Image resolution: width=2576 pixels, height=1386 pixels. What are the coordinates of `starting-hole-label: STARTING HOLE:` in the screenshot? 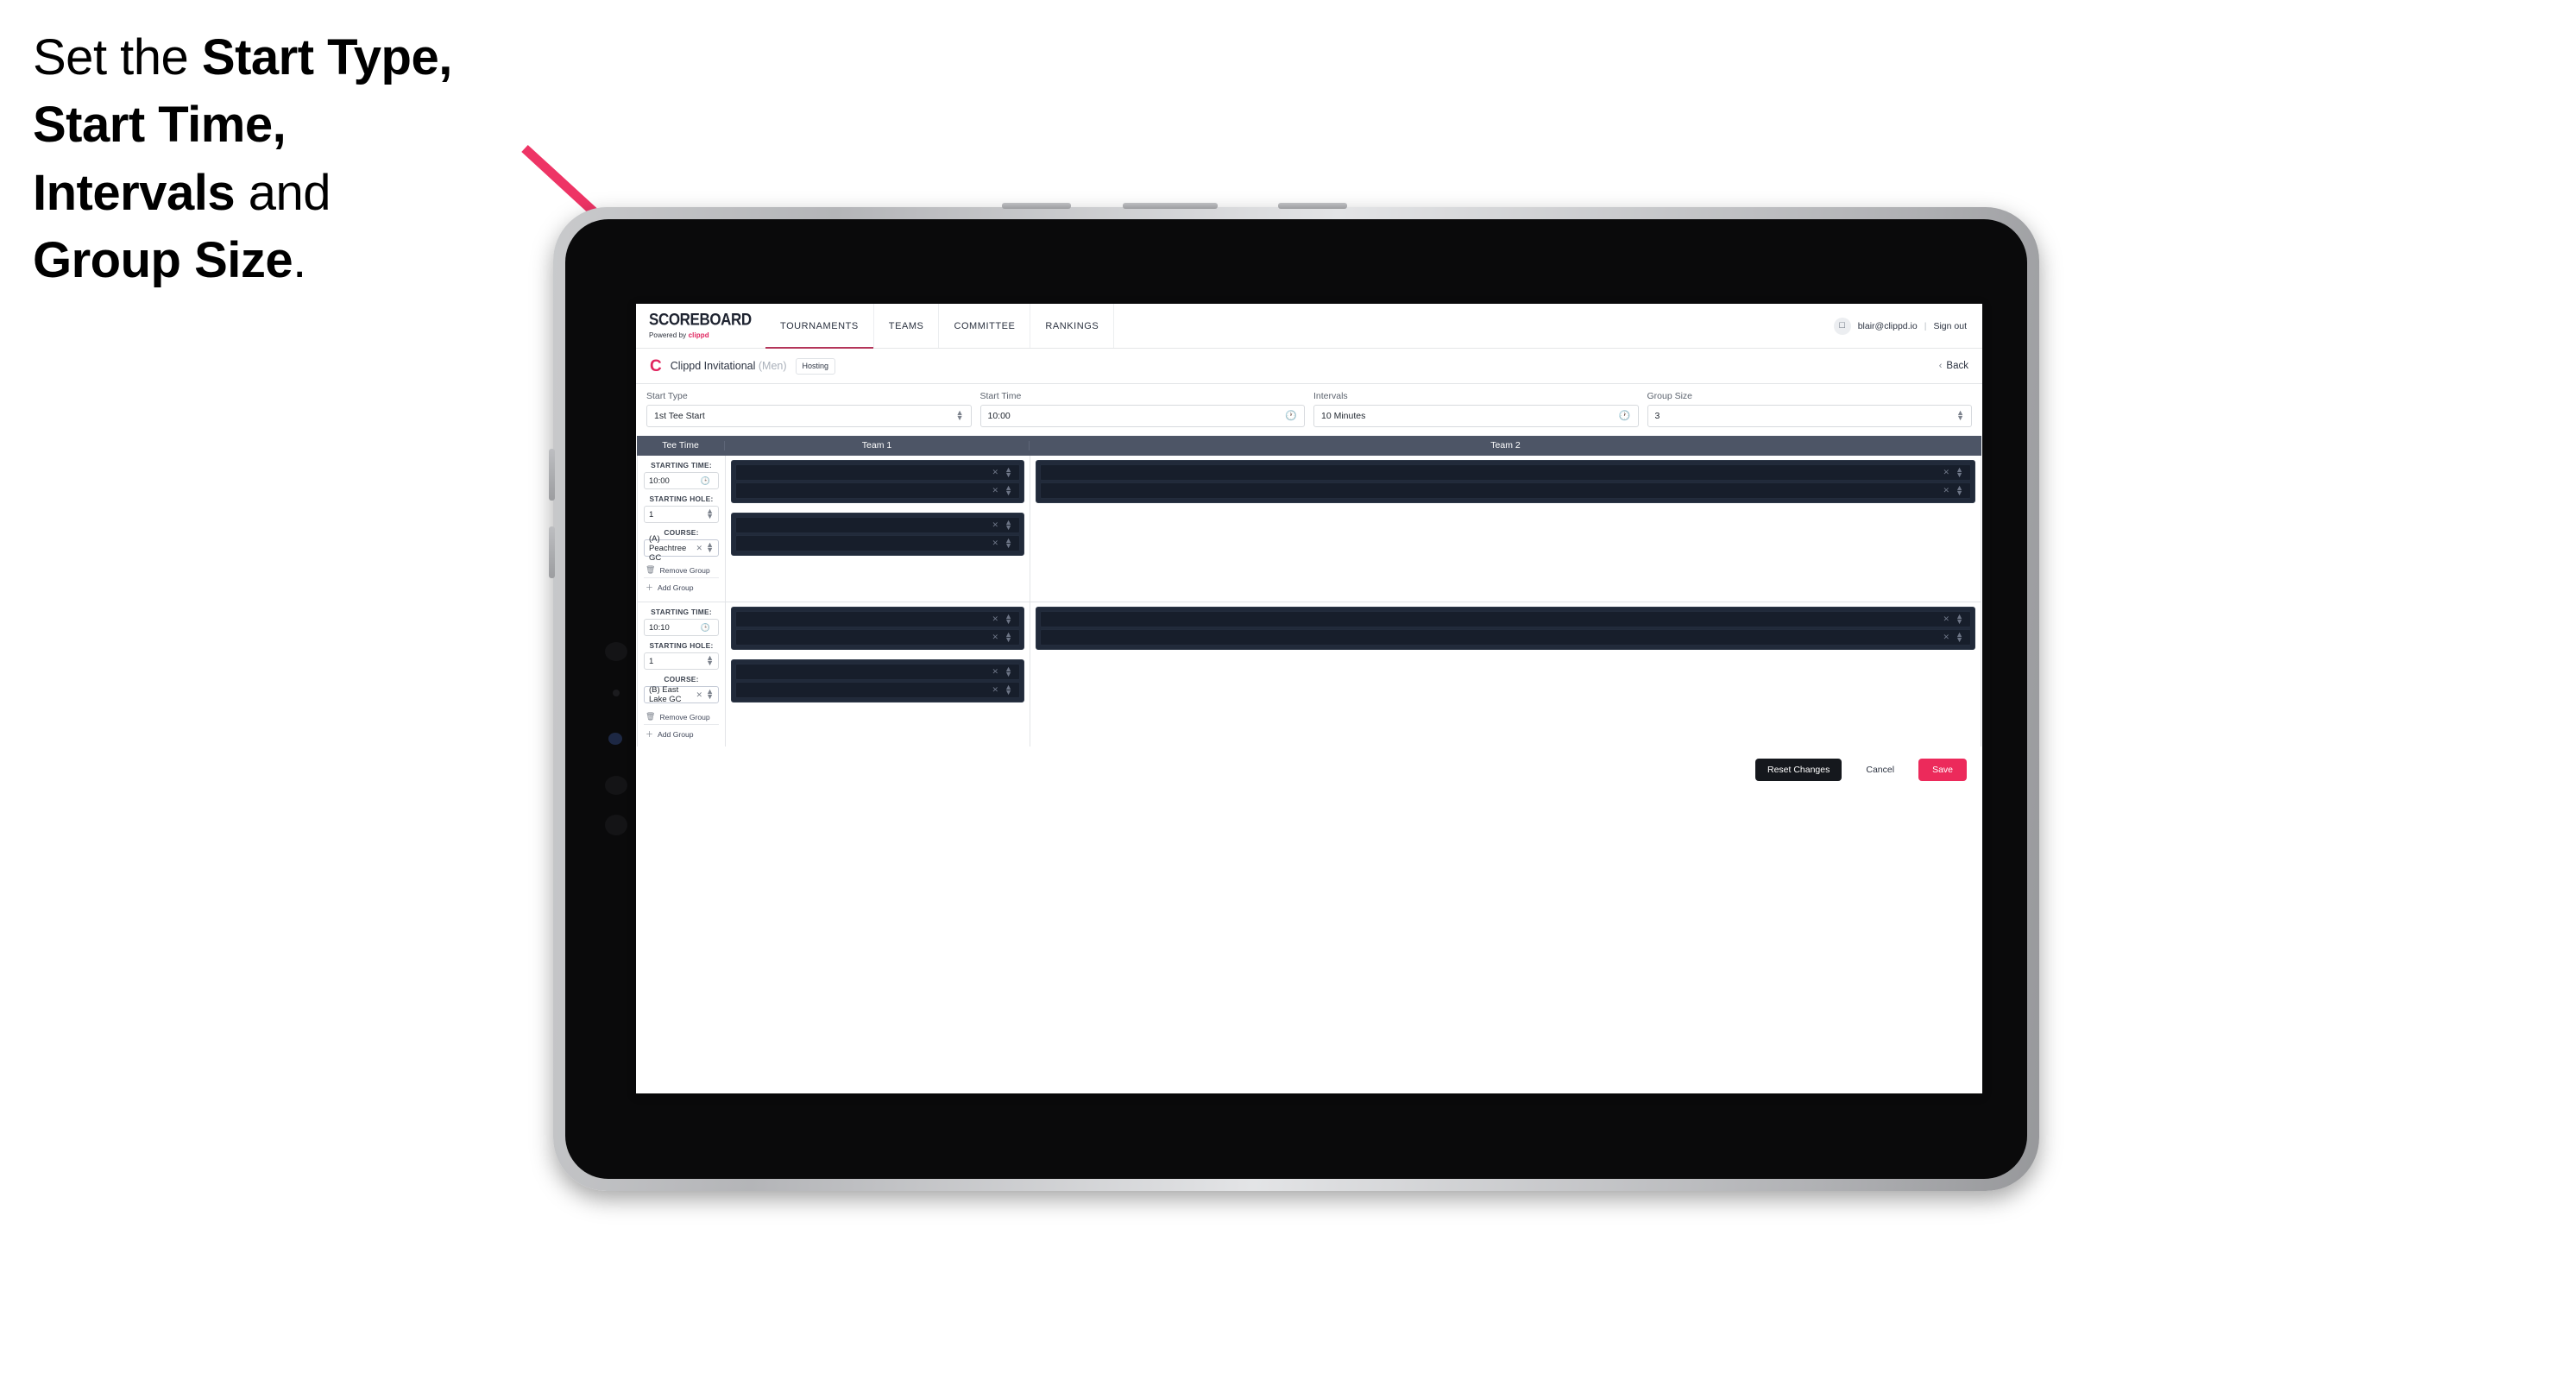 It's located at (681, 646).